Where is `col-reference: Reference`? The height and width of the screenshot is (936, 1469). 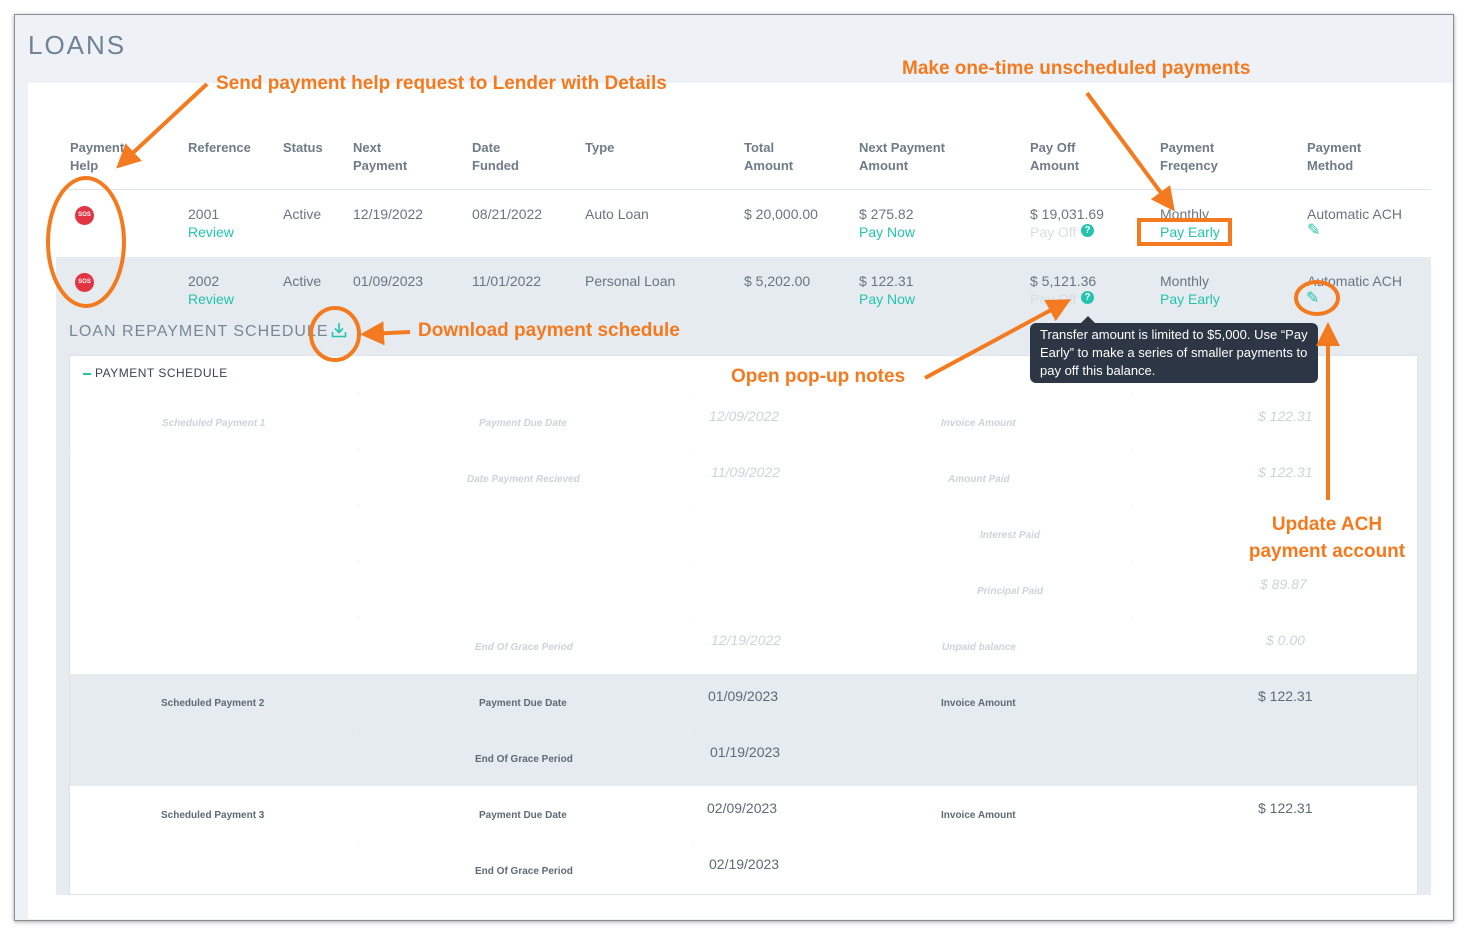 col-reference: Reference is located at coordinates (219, 148).